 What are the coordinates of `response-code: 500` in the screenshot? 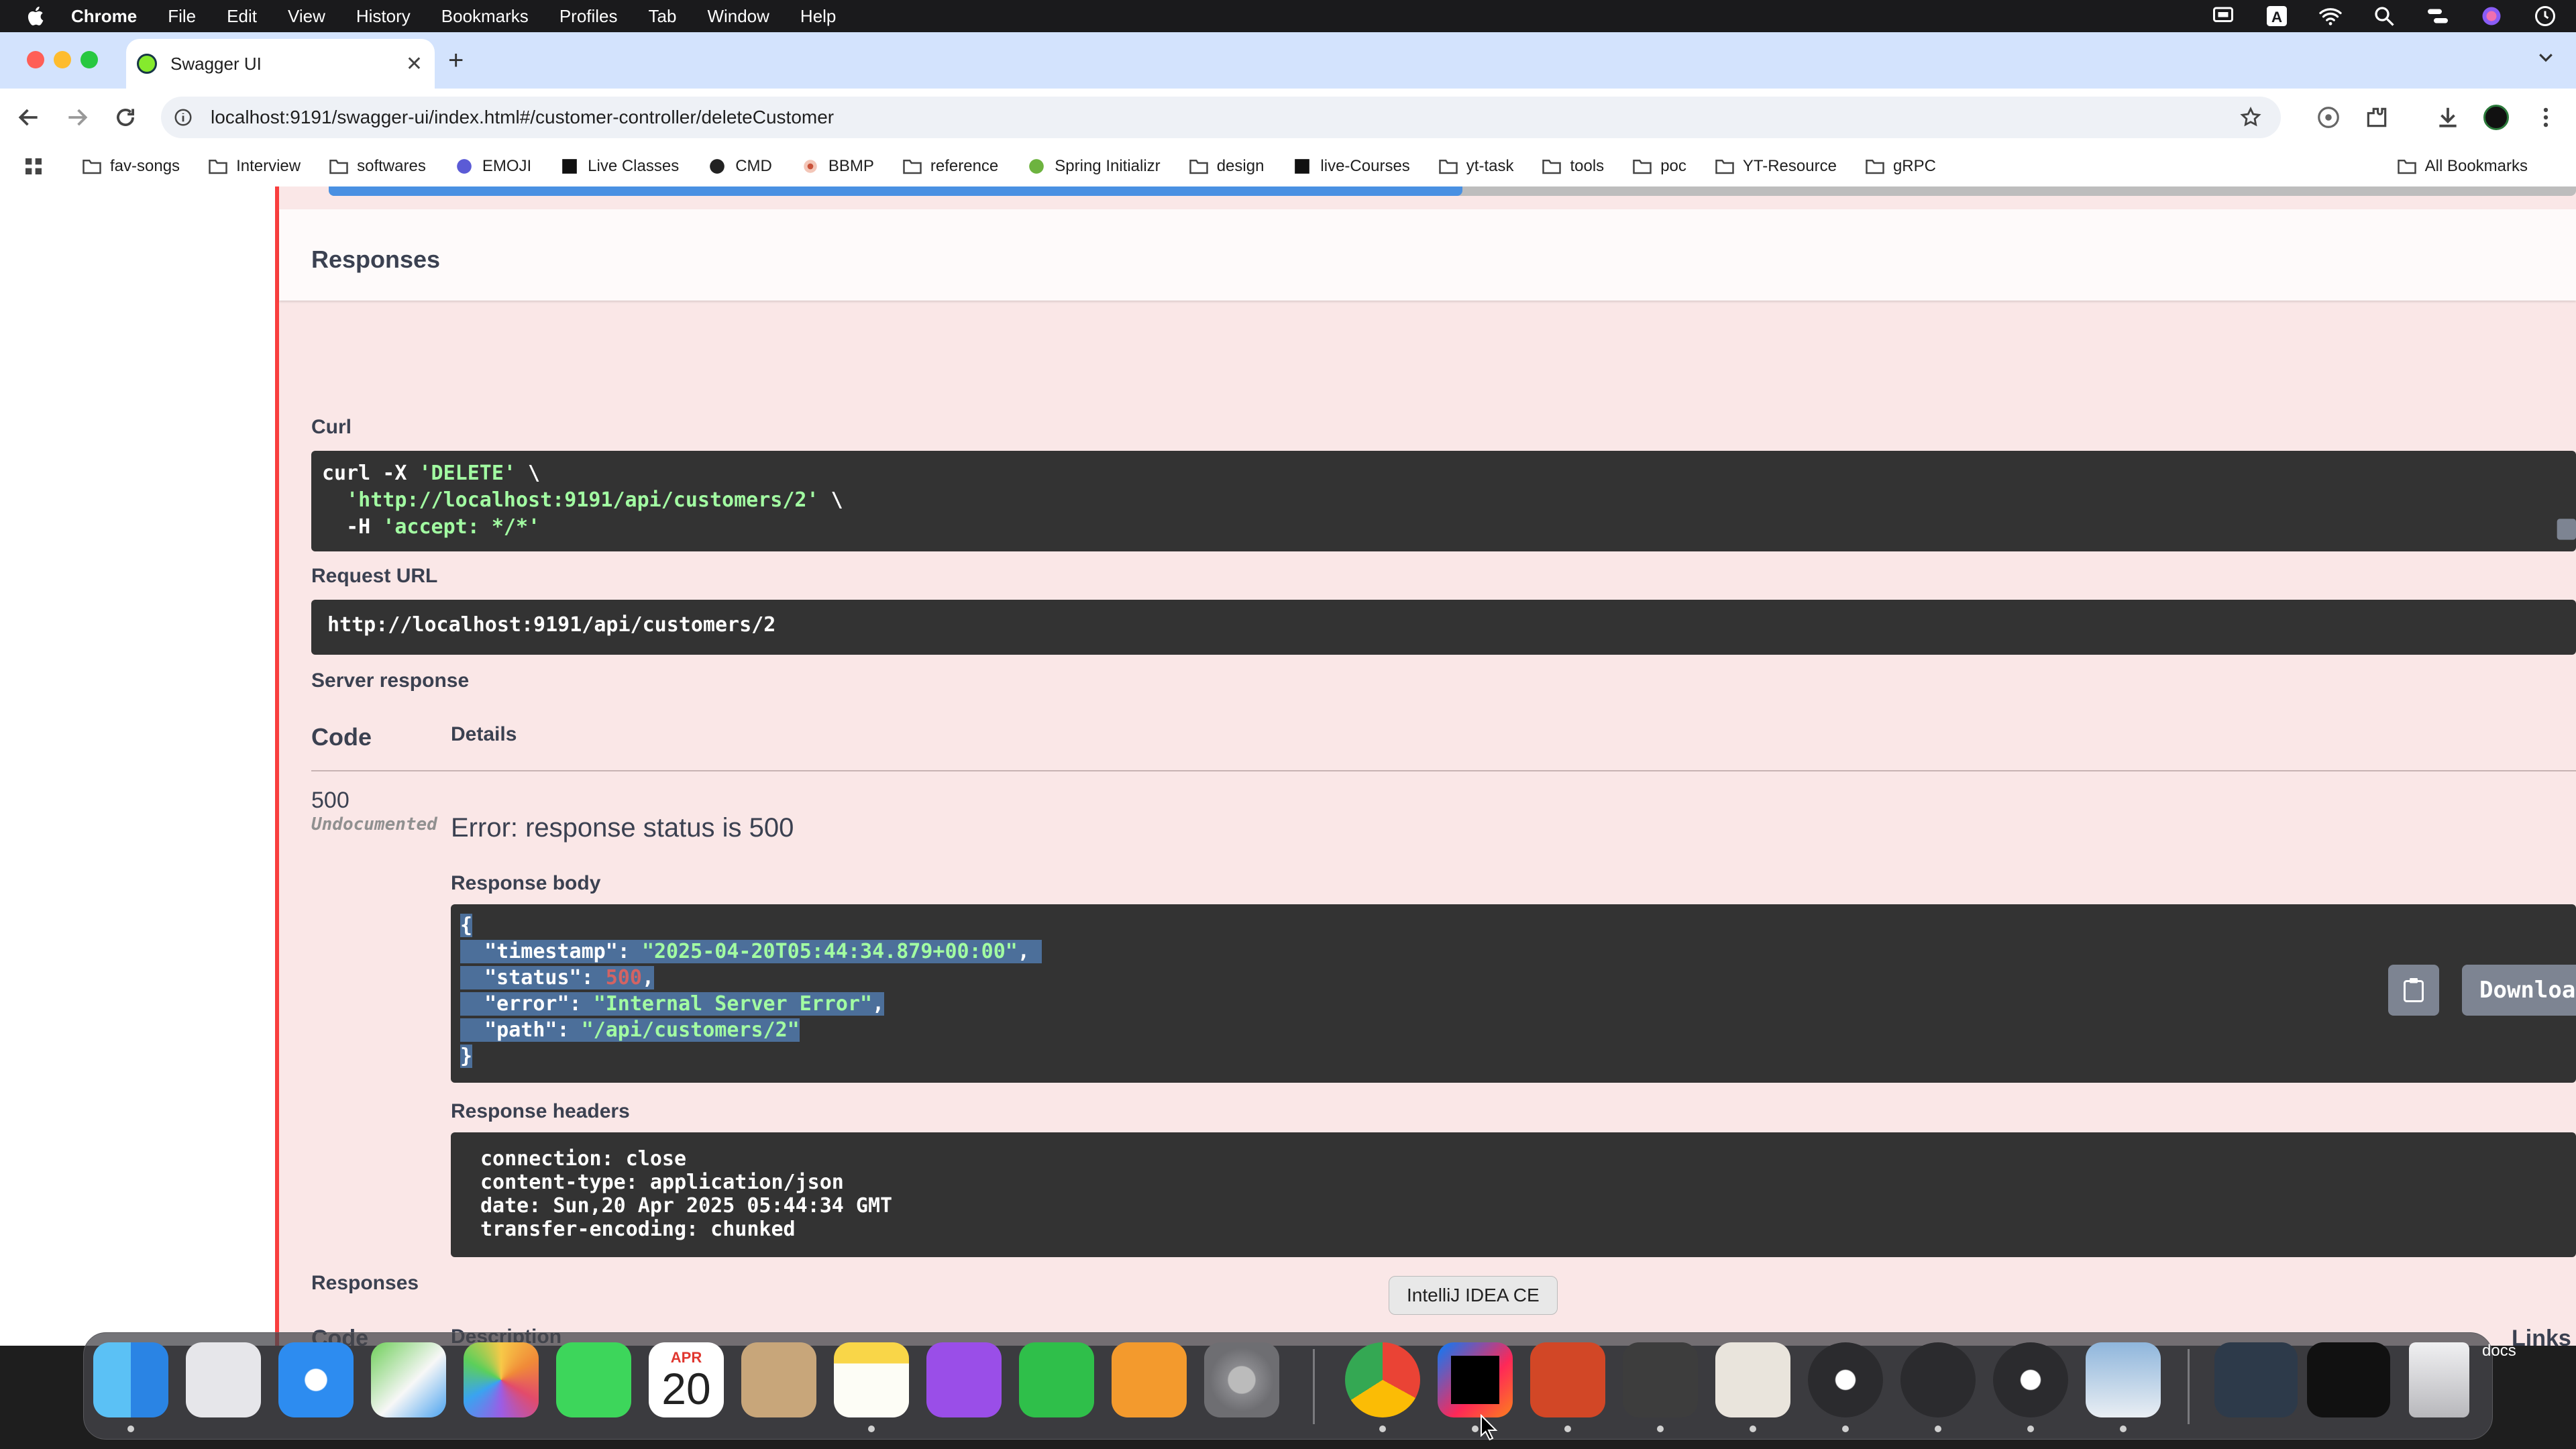 It's located at (330, 800).